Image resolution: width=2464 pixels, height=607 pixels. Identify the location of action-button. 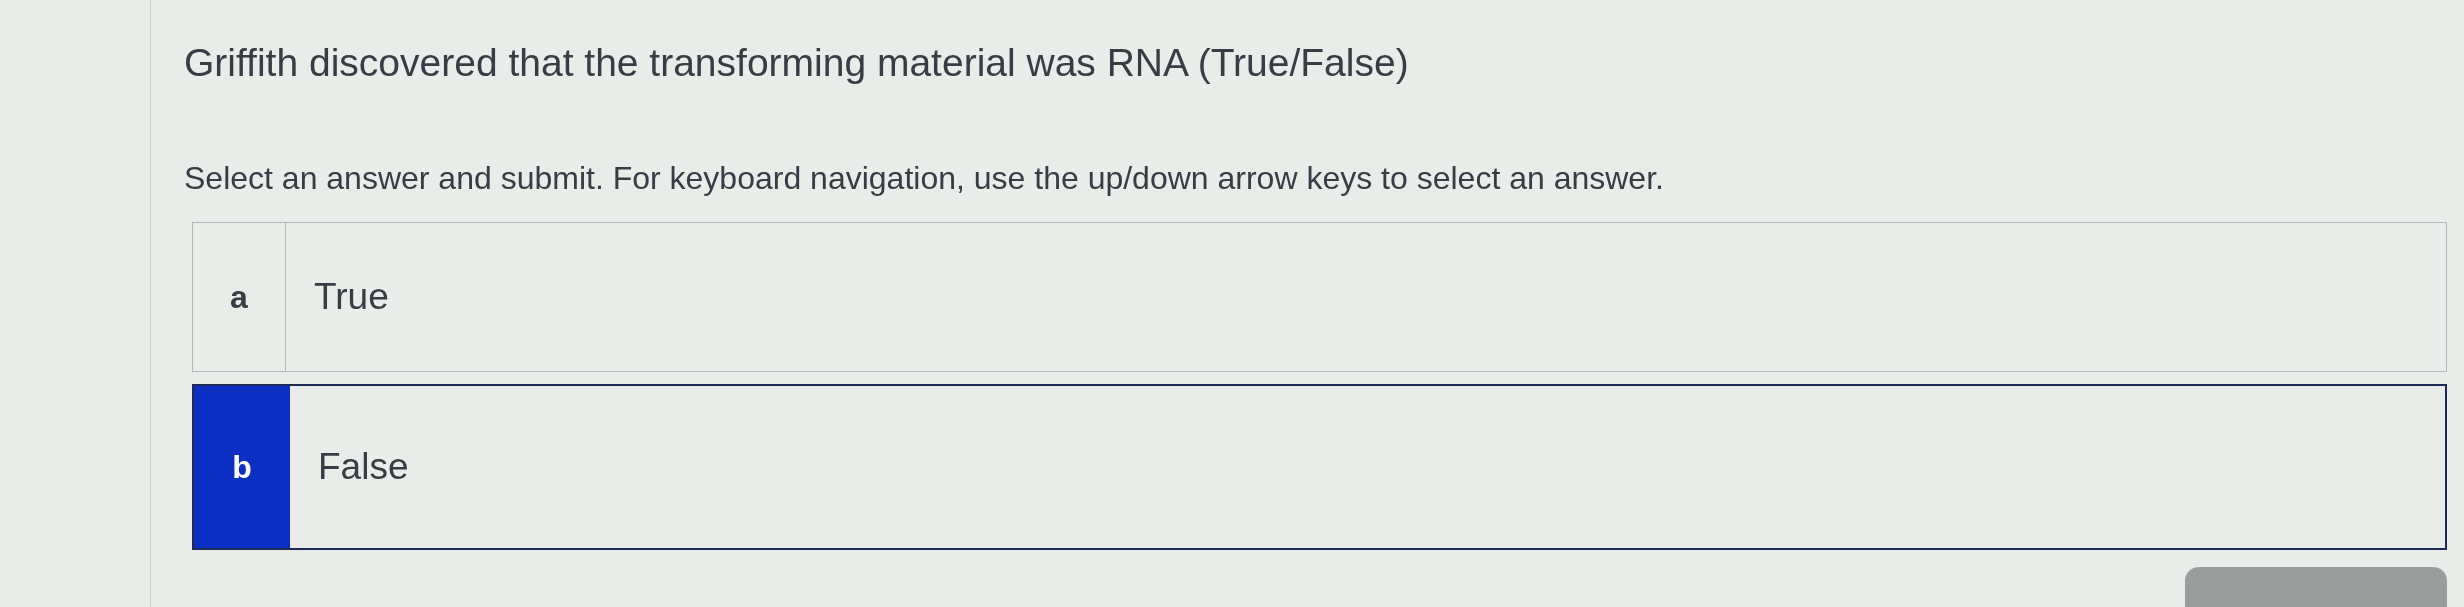
(2316, 587).